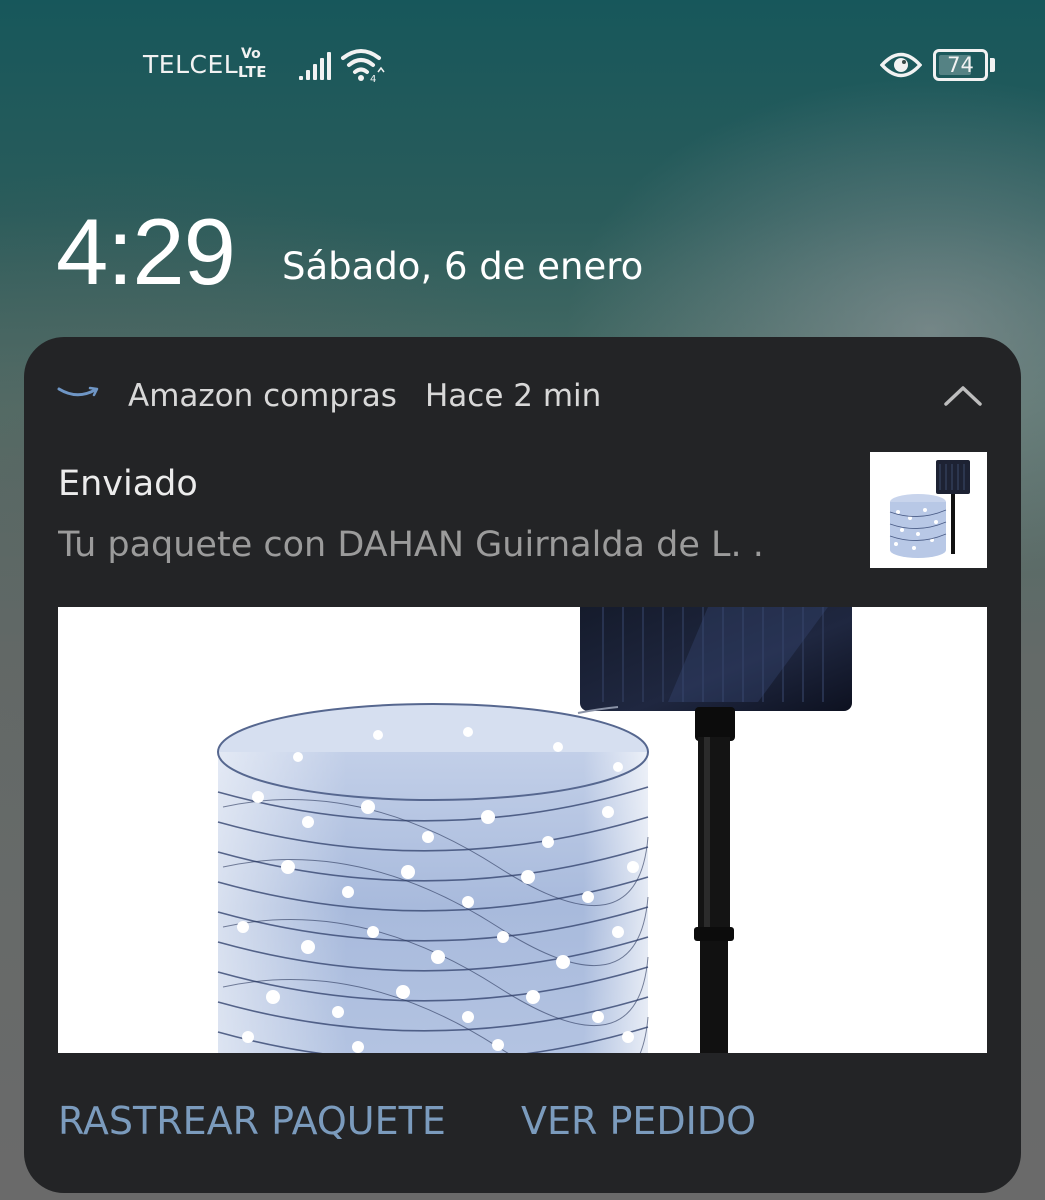 The image size is (1045, 1200). What do you see at coordinates (251, 54) in the screenshot?
I see `volte-top-label: Vo` at bounding box center [251, 54].